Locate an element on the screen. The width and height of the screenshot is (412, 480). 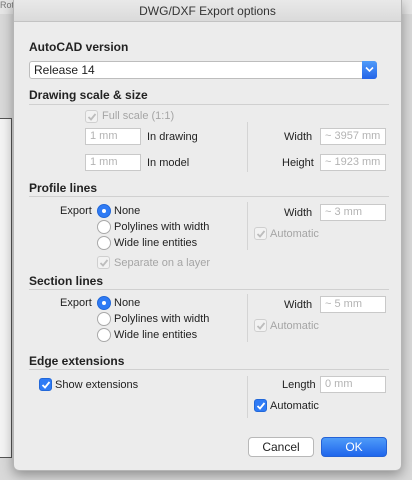
profile-none-label: None is located at coordinates (127, 211).